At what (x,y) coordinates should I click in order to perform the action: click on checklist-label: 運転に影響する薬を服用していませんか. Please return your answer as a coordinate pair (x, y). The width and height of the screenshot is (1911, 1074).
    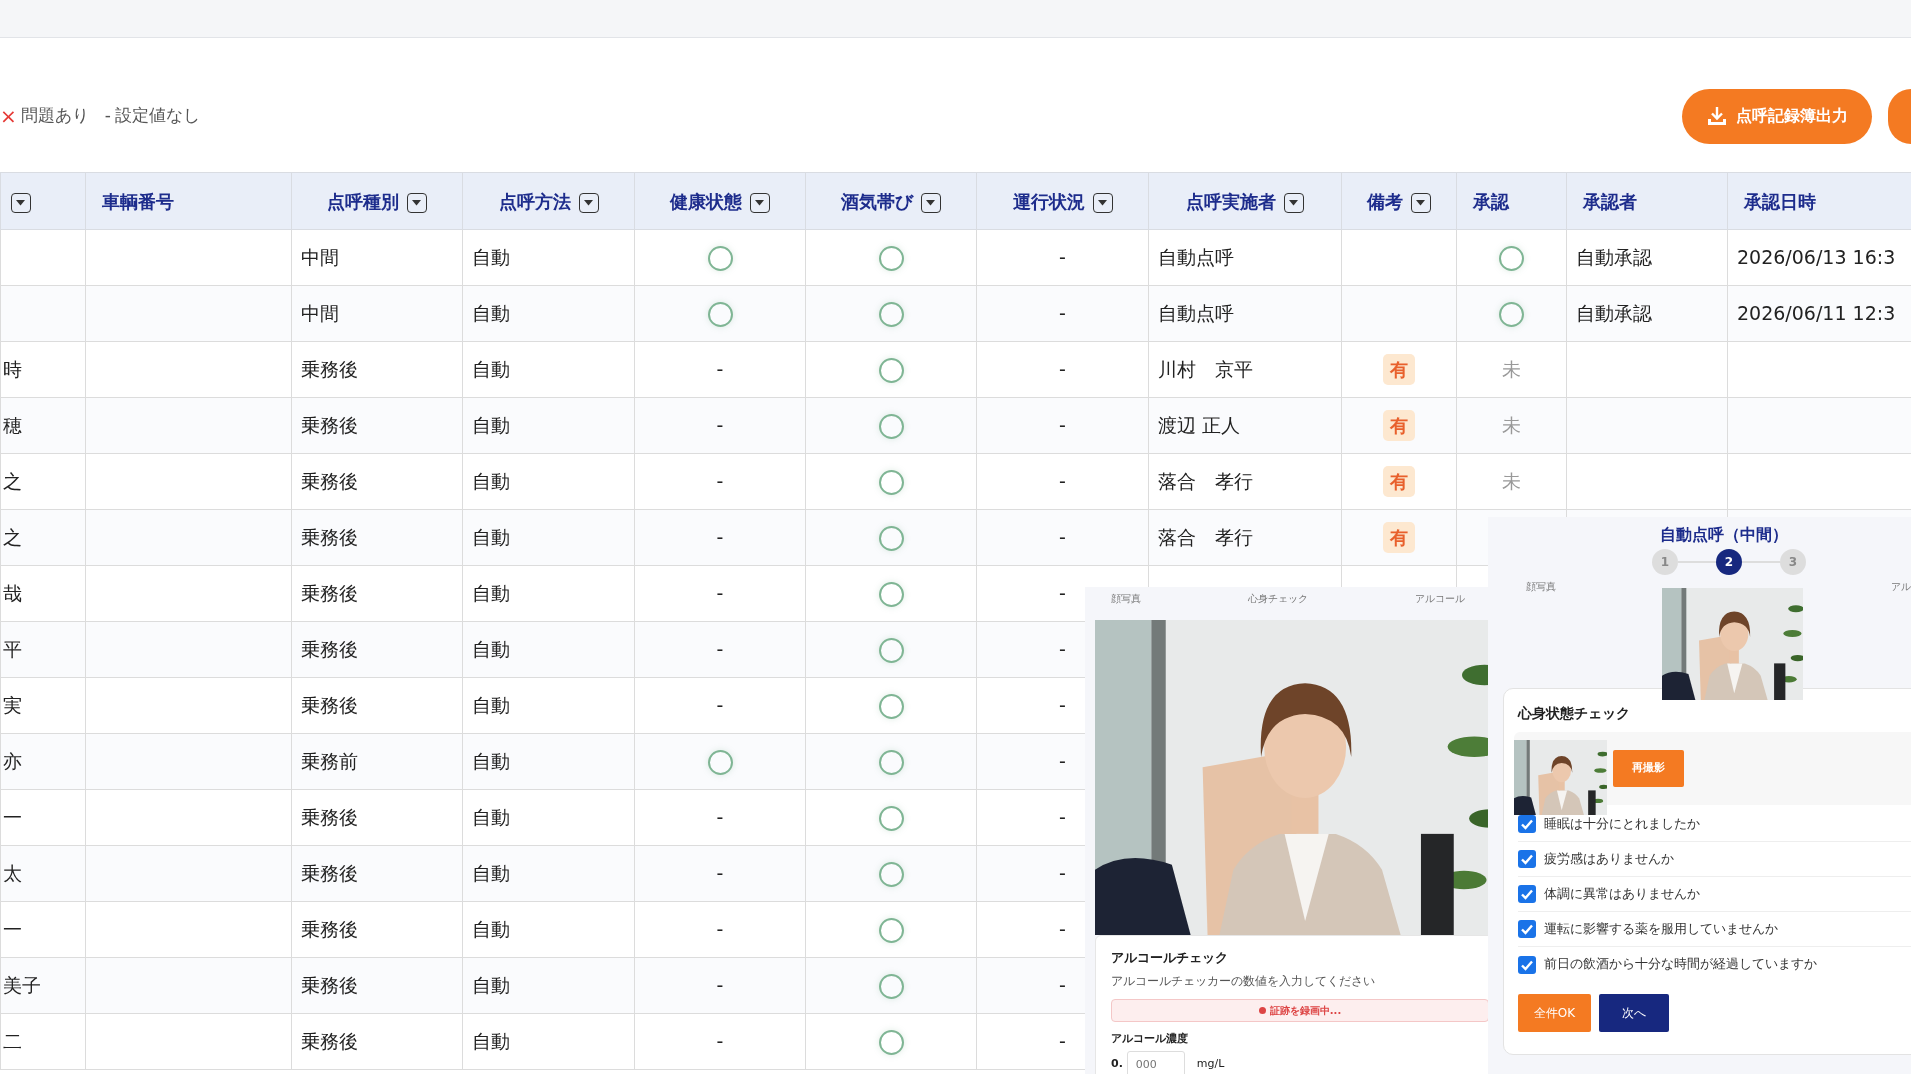
    Looking at the image, I should click on (1661, 928).